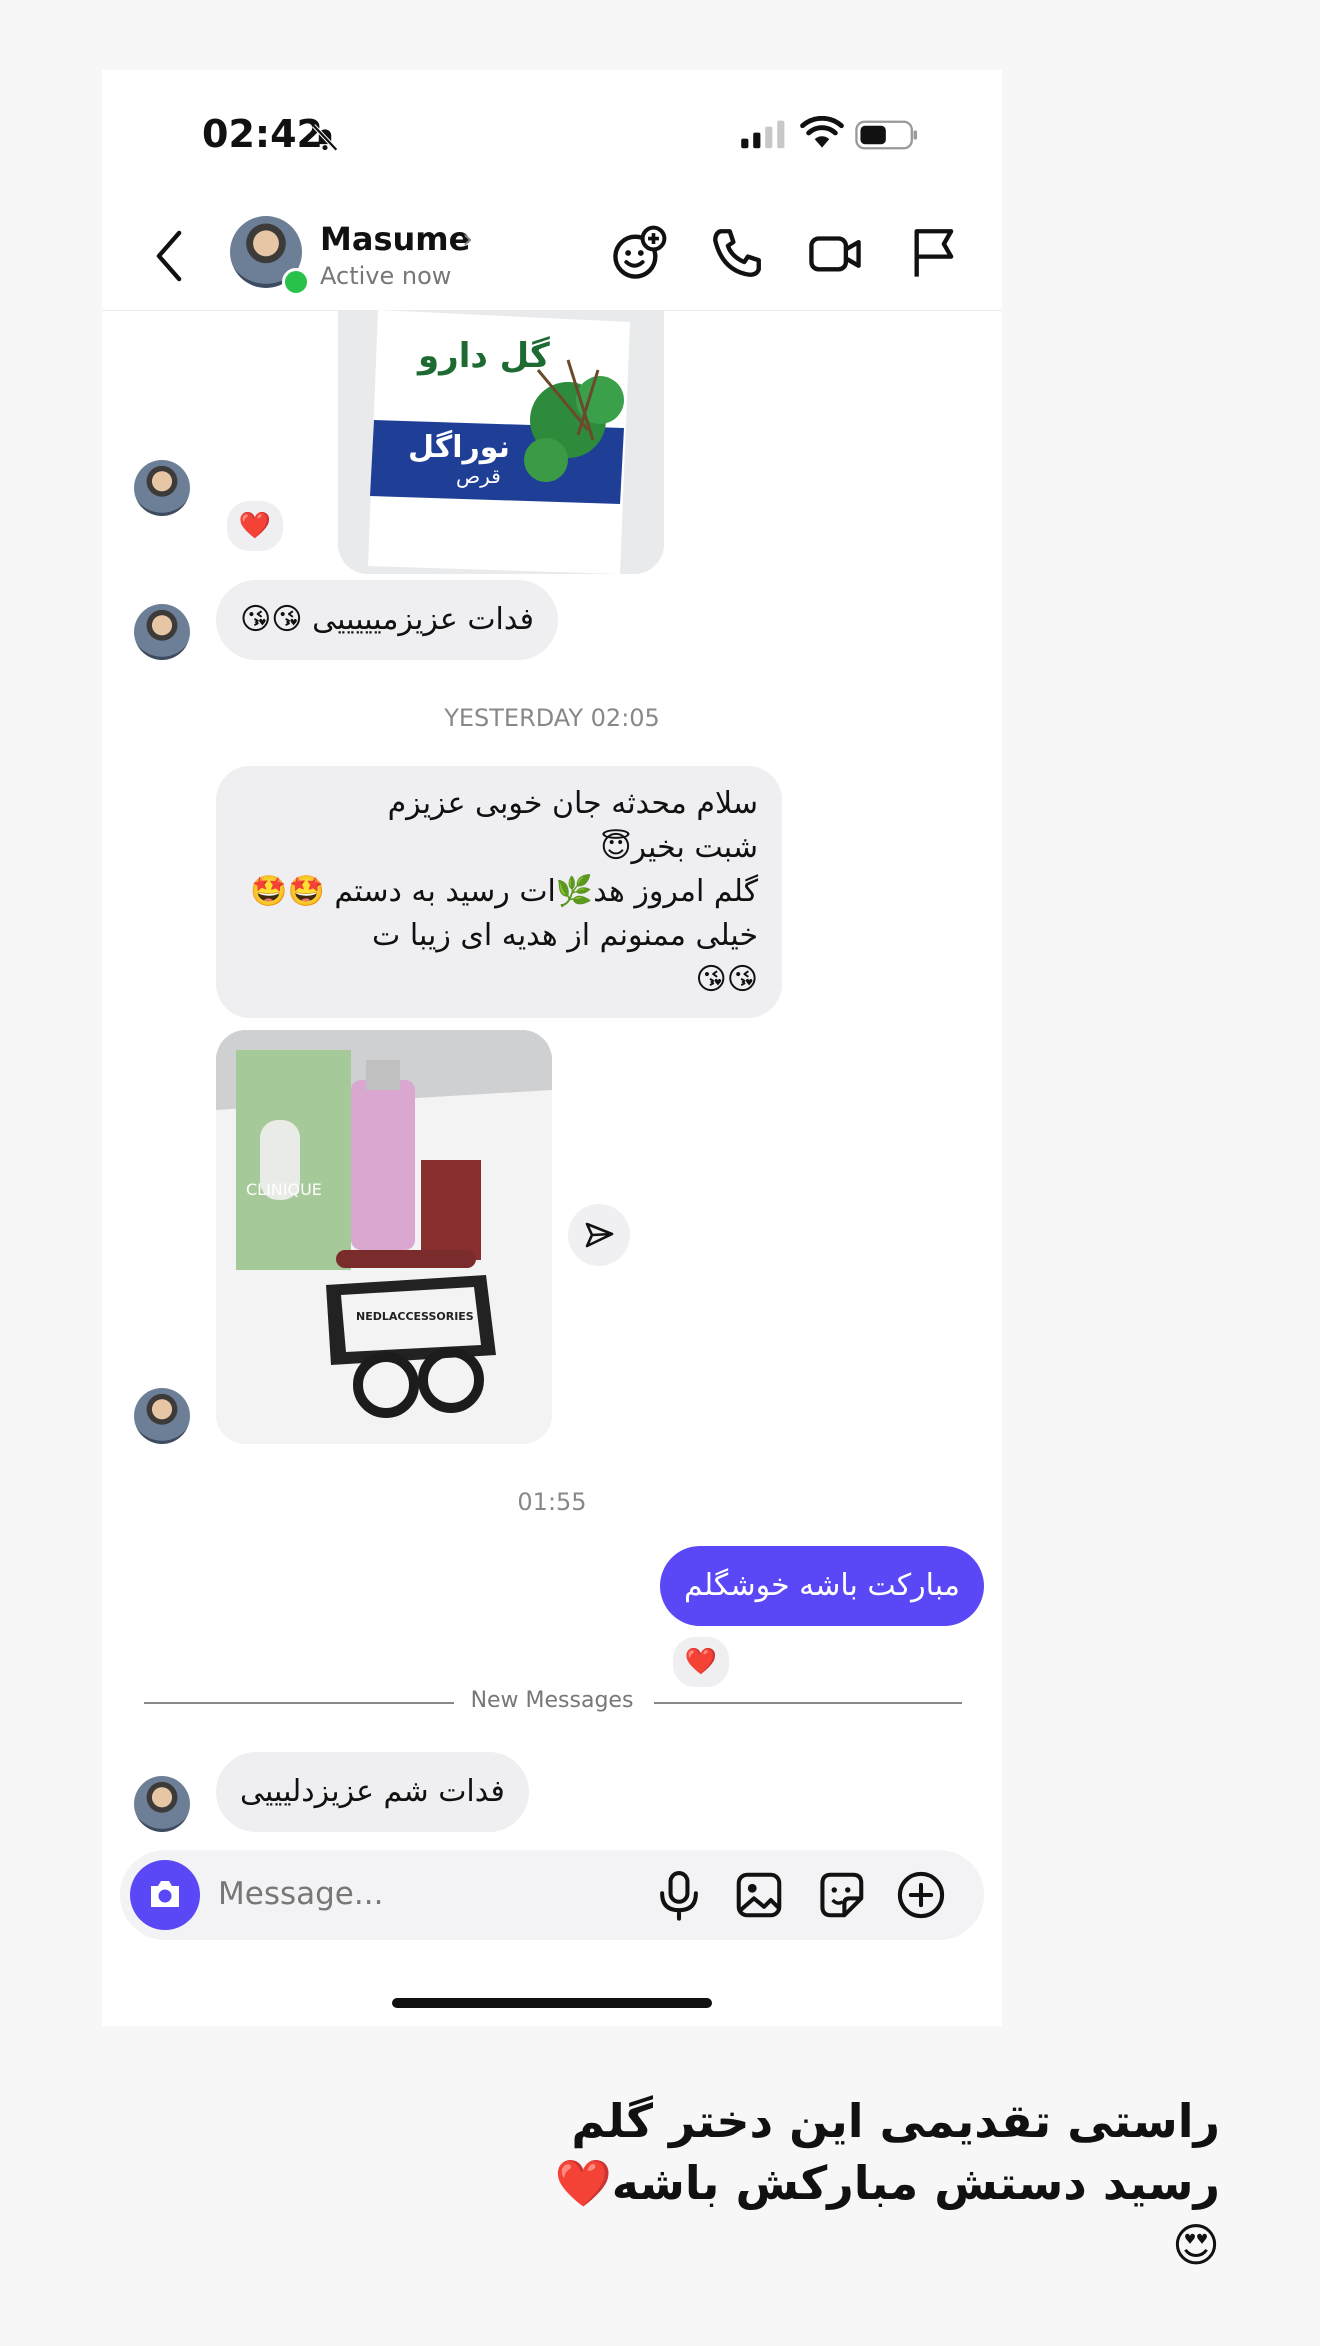  I want to click on status-time: 02:42, so click(262, 134).